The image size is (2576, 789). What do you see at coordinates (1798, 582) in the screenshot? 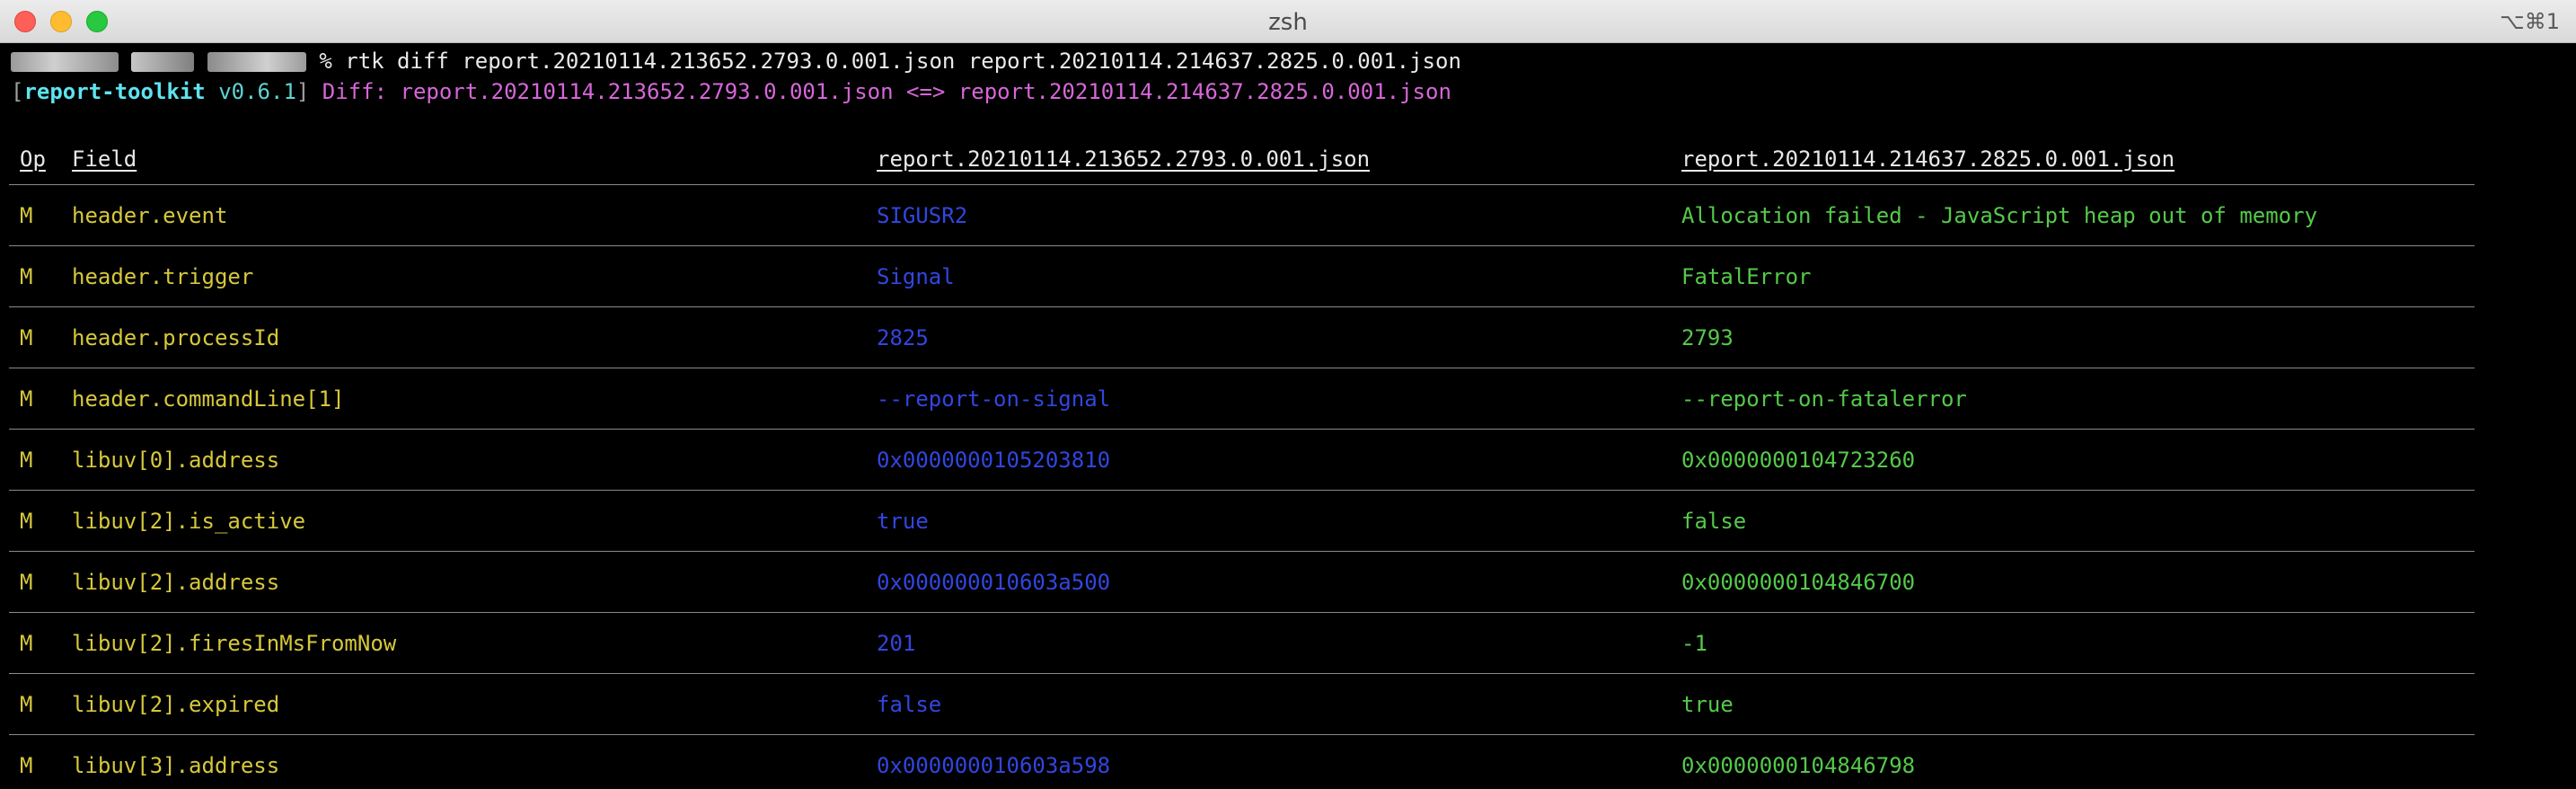
I see `row-right-value: 0x0000000104846700` at bounding box center [1798, 582].